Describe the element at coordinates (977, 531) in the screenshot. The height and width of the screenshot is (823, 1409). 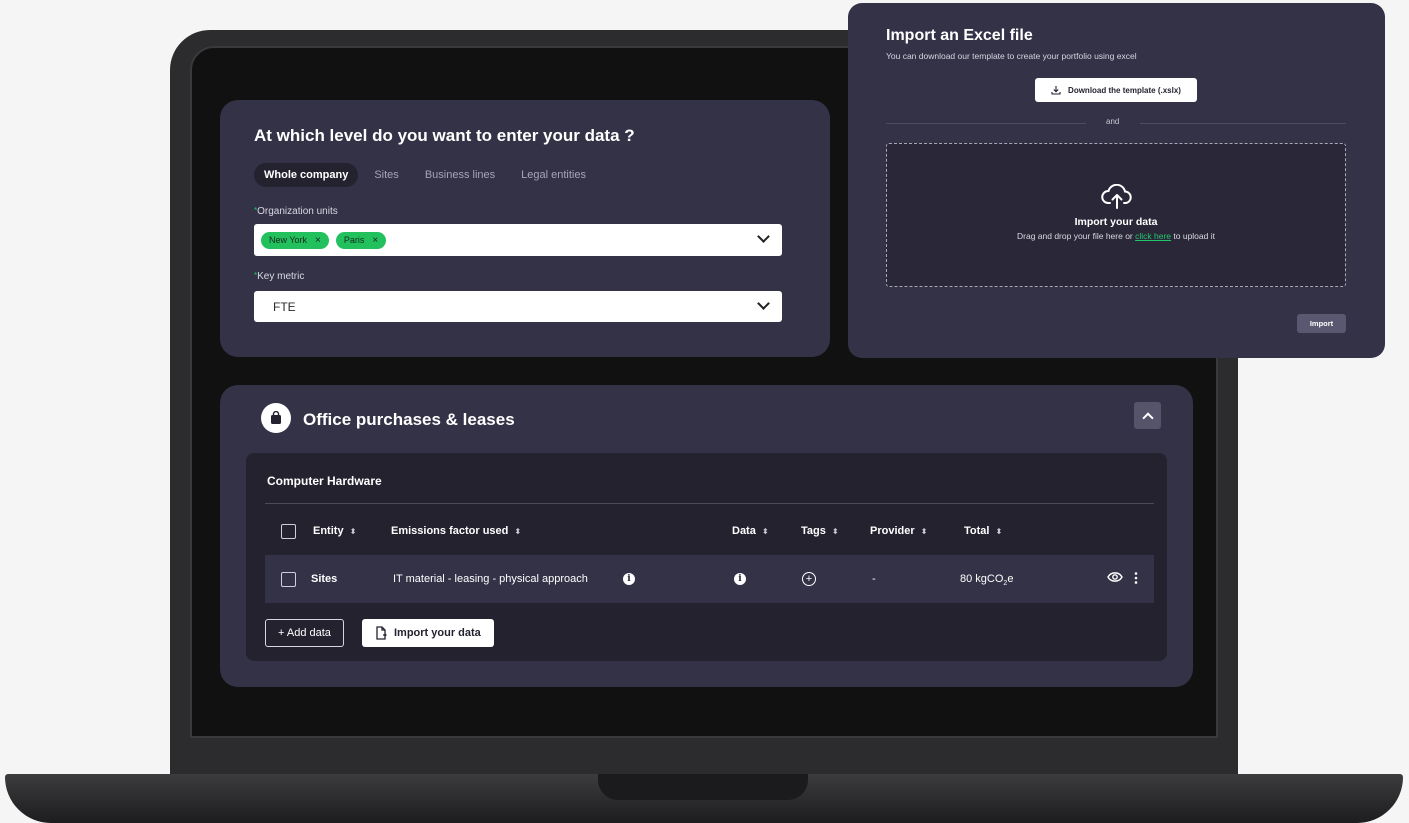
I see `col-label: Total` at that location.